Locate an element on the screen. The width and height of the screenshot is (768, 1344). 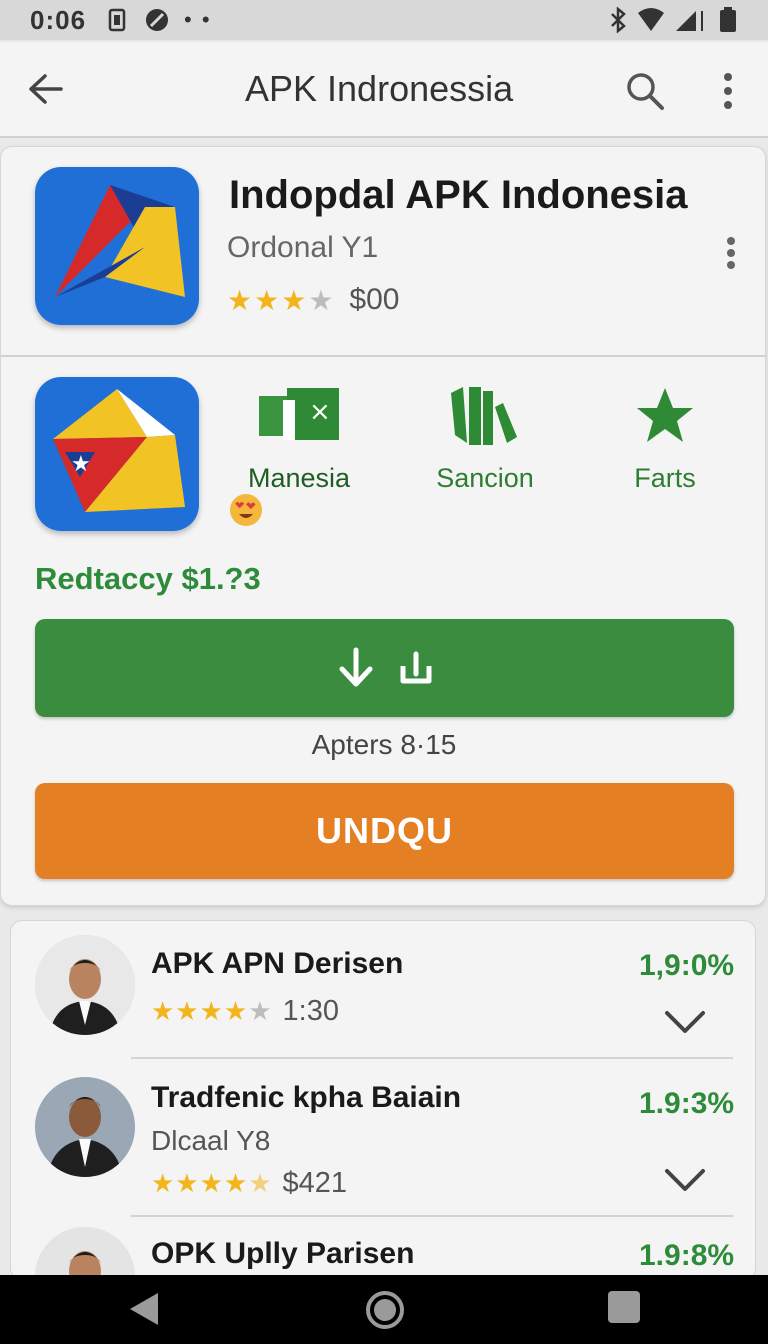
search-icon is located at coordinates (645, 91).